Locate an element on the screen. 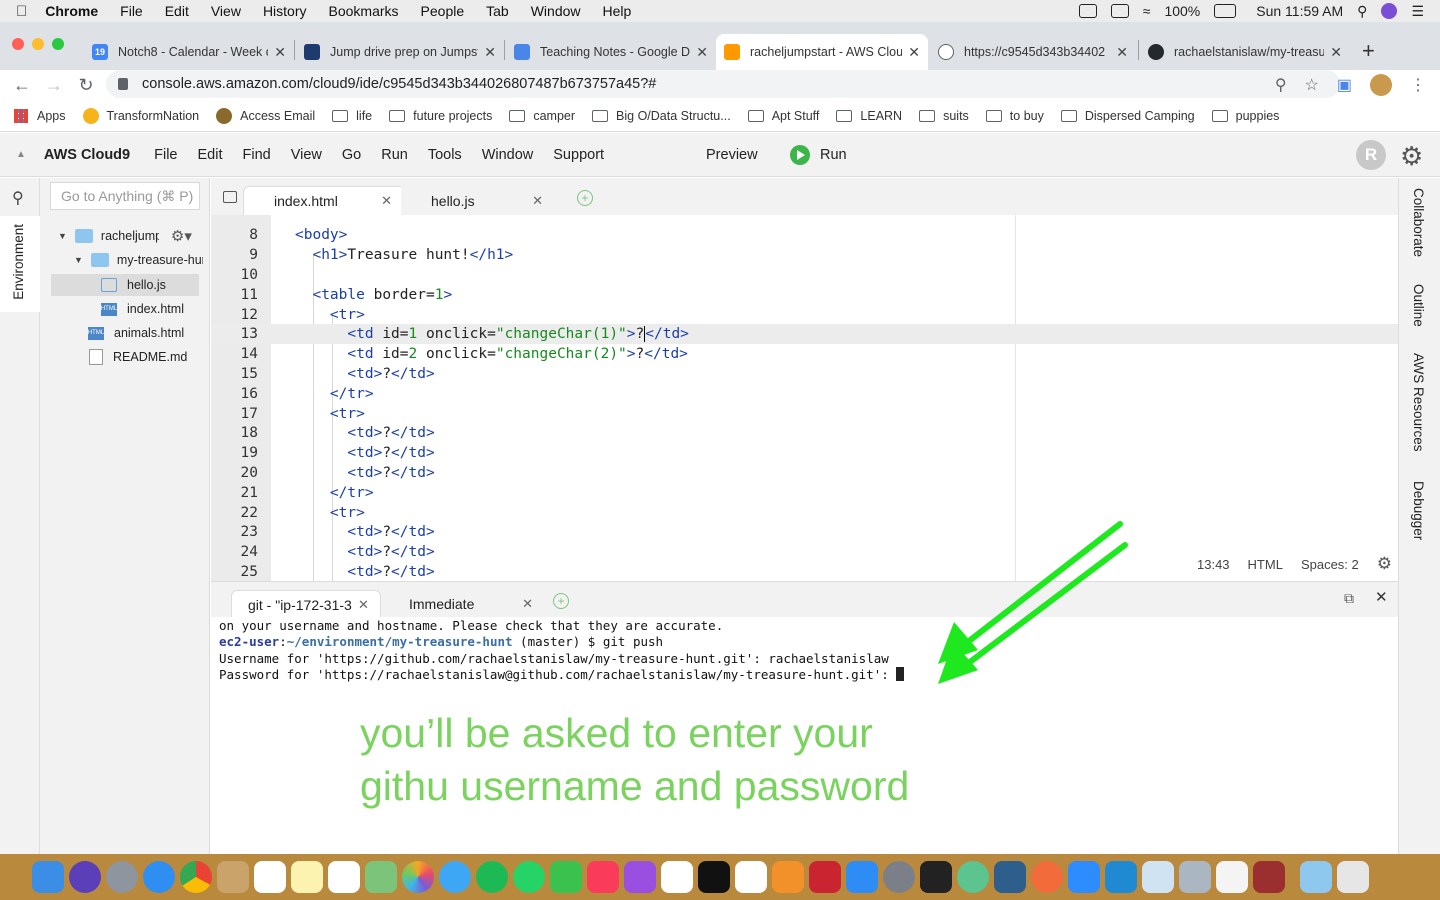 This screenshot has height=900, width=1440. bookmark-folder-learn: LEARN is located at coordinates (869, 116).